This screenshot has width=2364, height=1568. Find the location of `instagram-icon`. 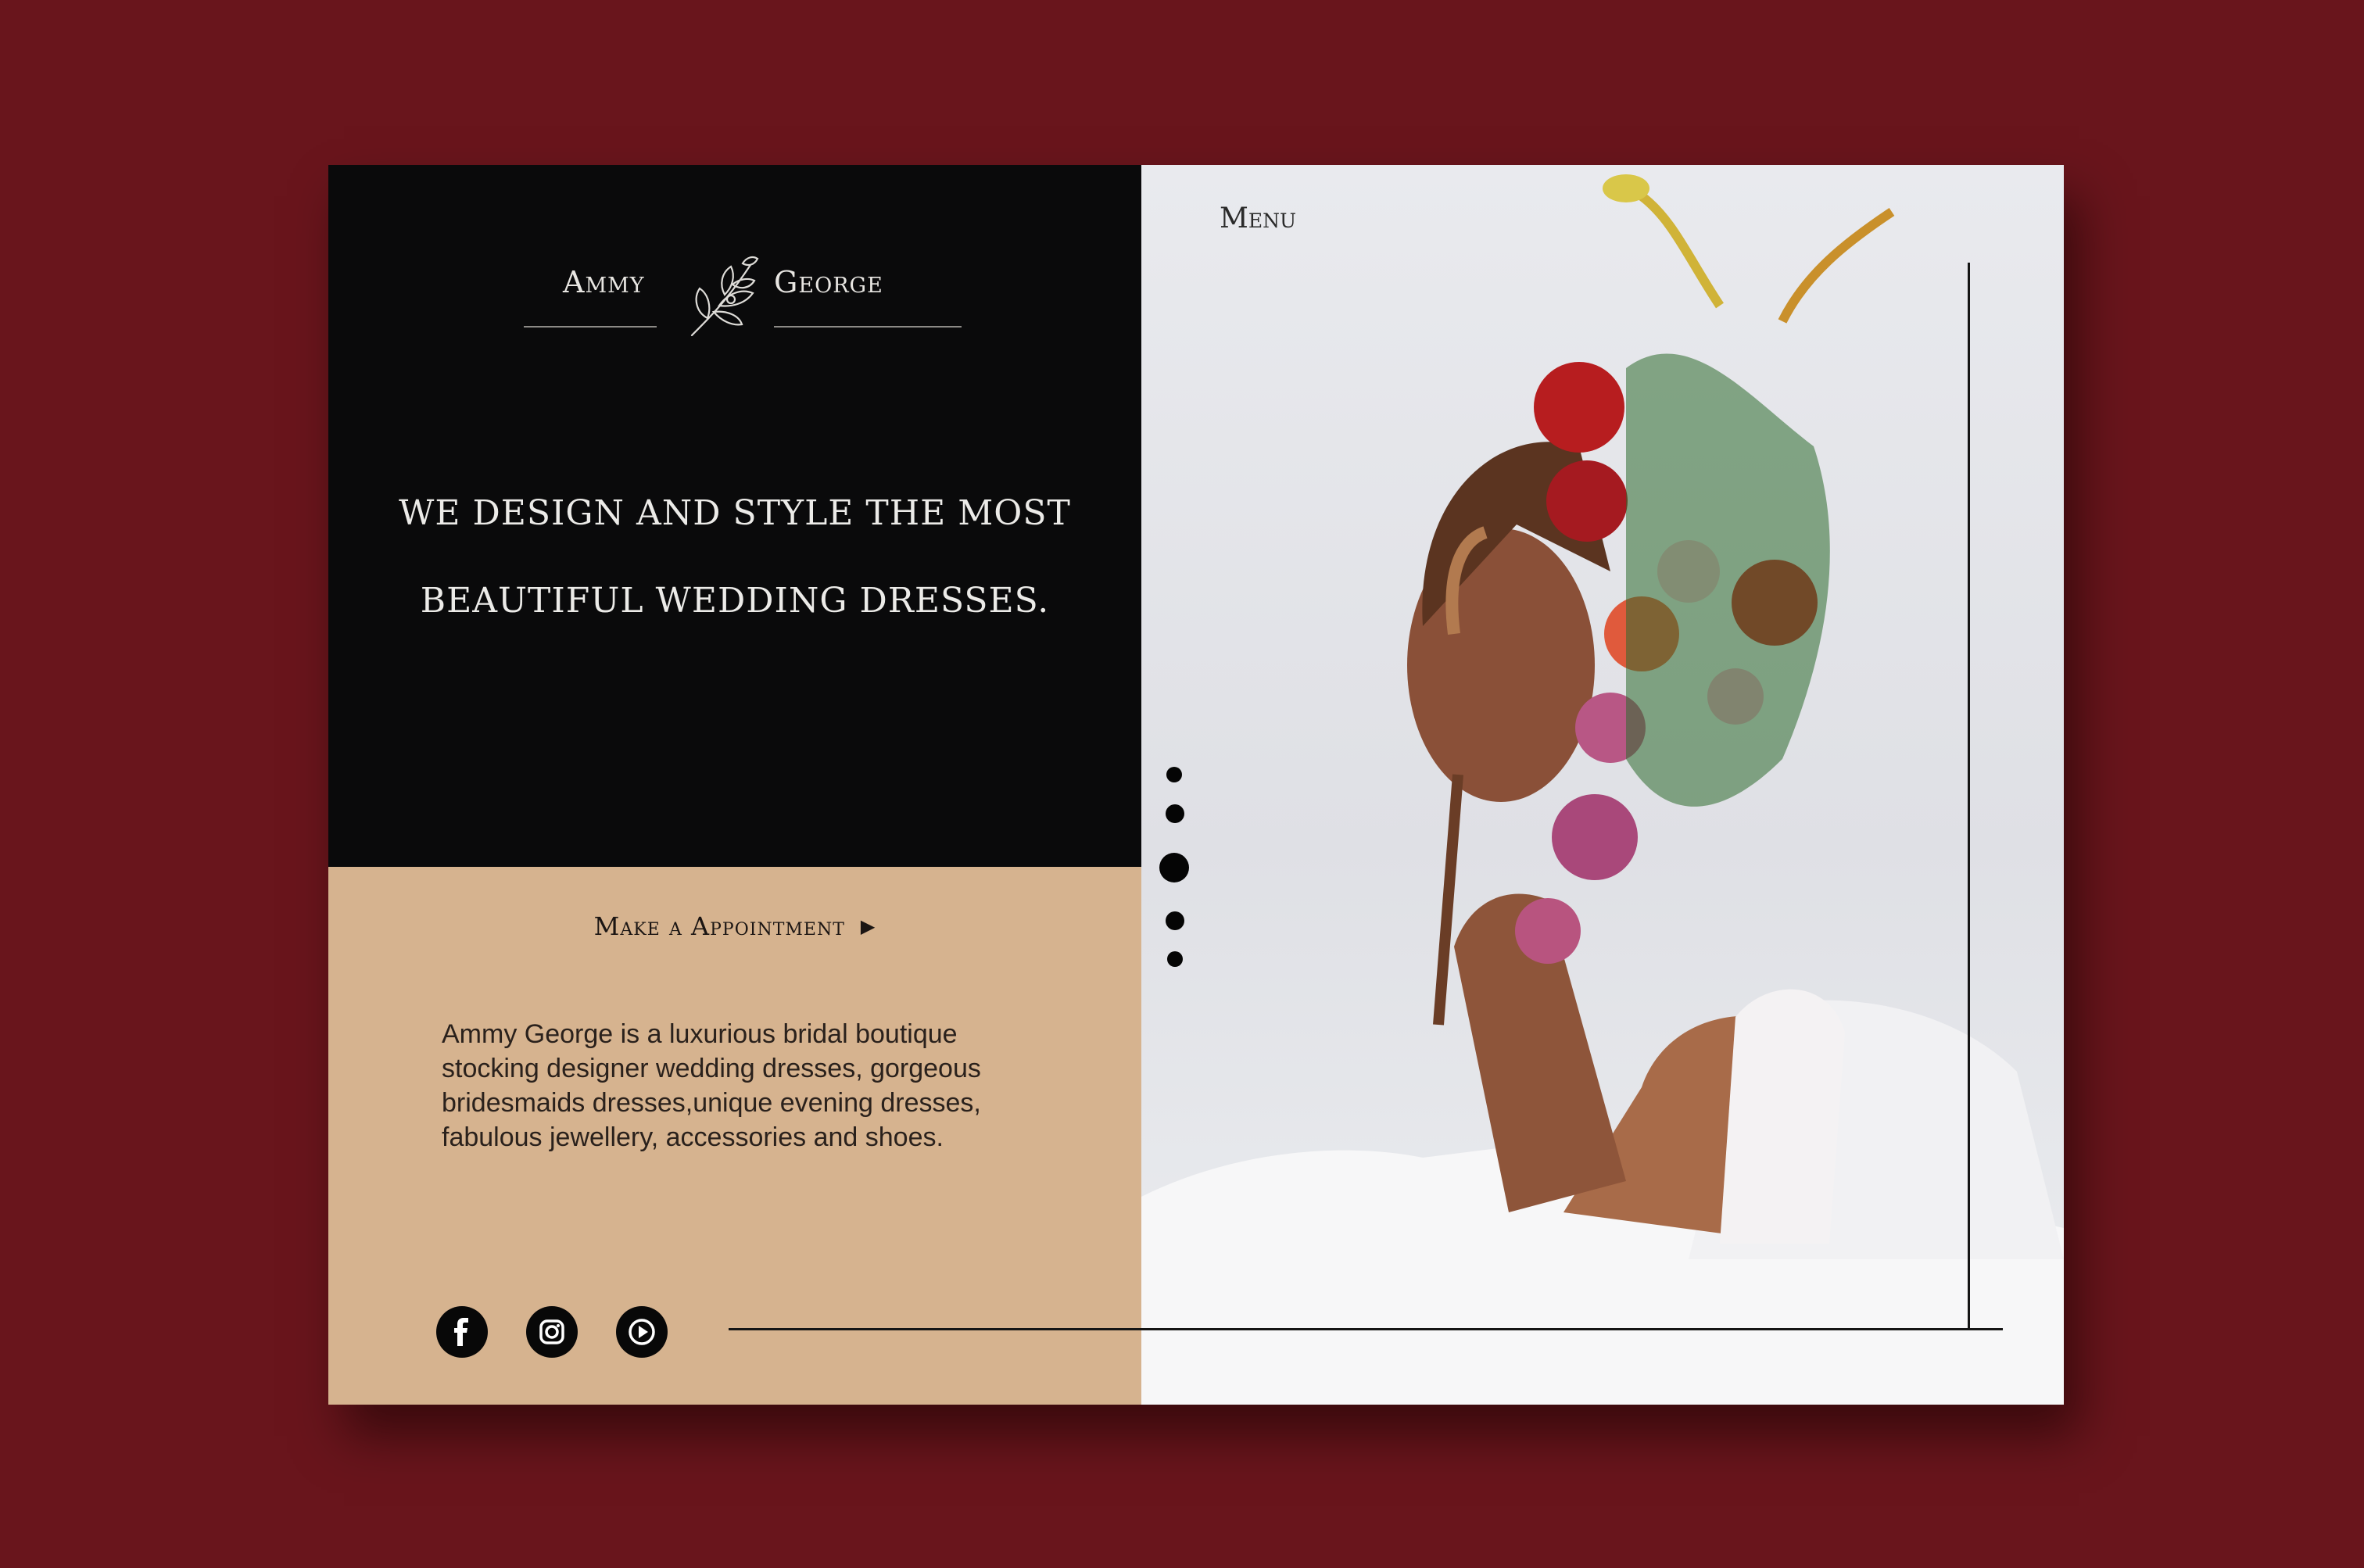

instagram-icon is located at coordinates (551, 1331).